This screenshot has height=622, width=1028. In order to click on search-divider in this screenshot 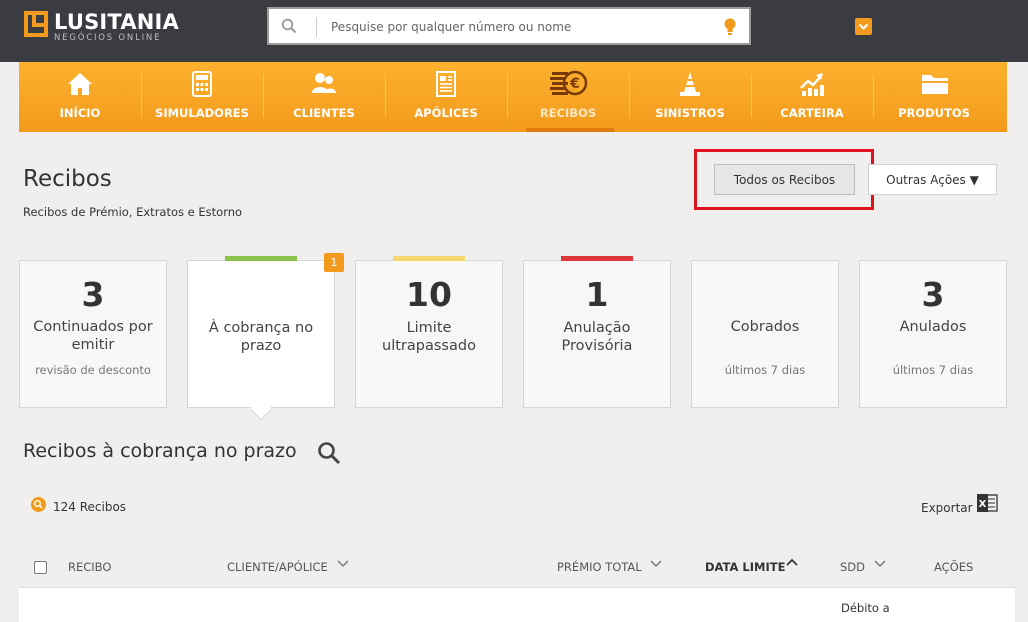, I will do `click(316, 27)`.